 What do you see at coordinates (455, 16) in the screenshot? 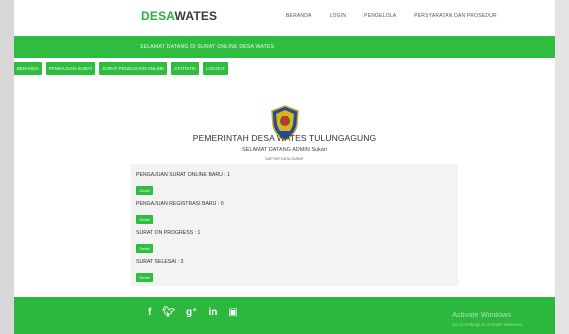
I see `nav-persyaratan: PERSYARATAN DAN PROSEDUR` at bounding box center [455, 16].